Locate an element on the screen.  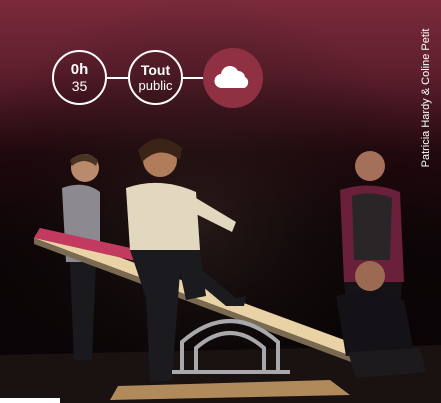
audience-badge: Tout public is located at coordinates (155, 77).